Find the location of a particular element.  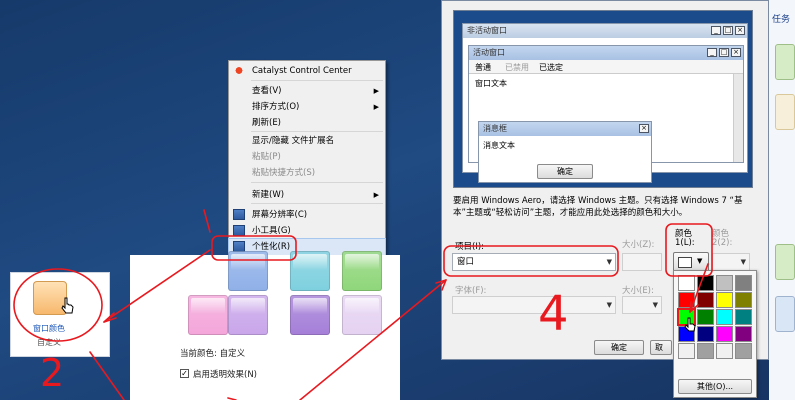

size-spinner is located at coordinates (642, 262).